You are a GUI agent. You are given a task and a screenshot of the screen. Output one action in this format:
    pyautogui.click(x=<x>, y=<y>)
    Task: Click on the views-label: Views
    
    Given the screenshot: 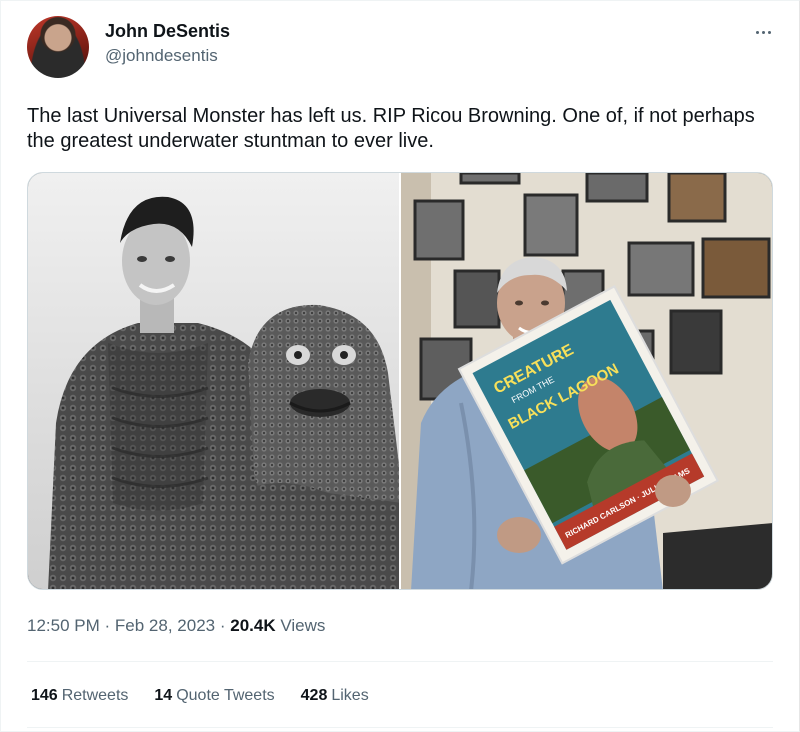 What is the action you would take?
    pyautogui.click(x=303, y=625)
    